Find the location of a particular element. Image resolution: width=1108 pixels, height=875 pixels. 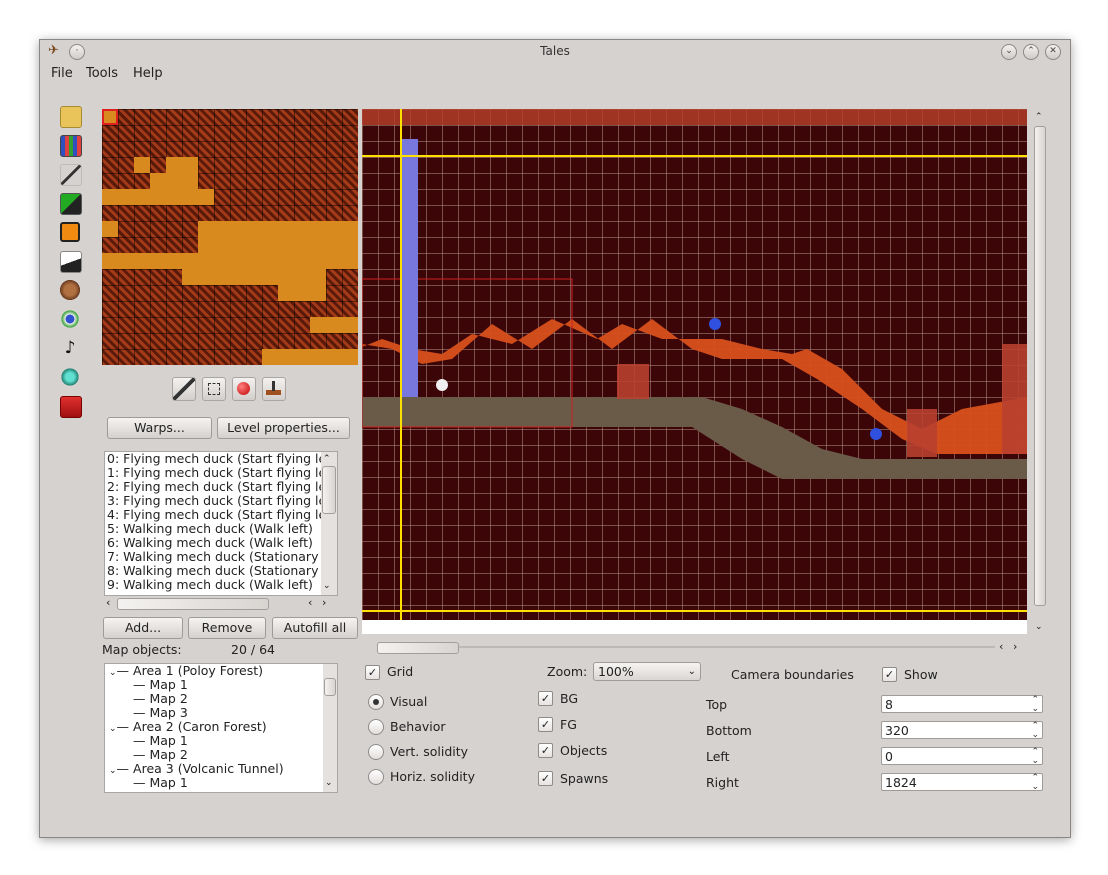

list-item: 0: Flying mech duck (Start flying left? is located at coordinates (221, 459).